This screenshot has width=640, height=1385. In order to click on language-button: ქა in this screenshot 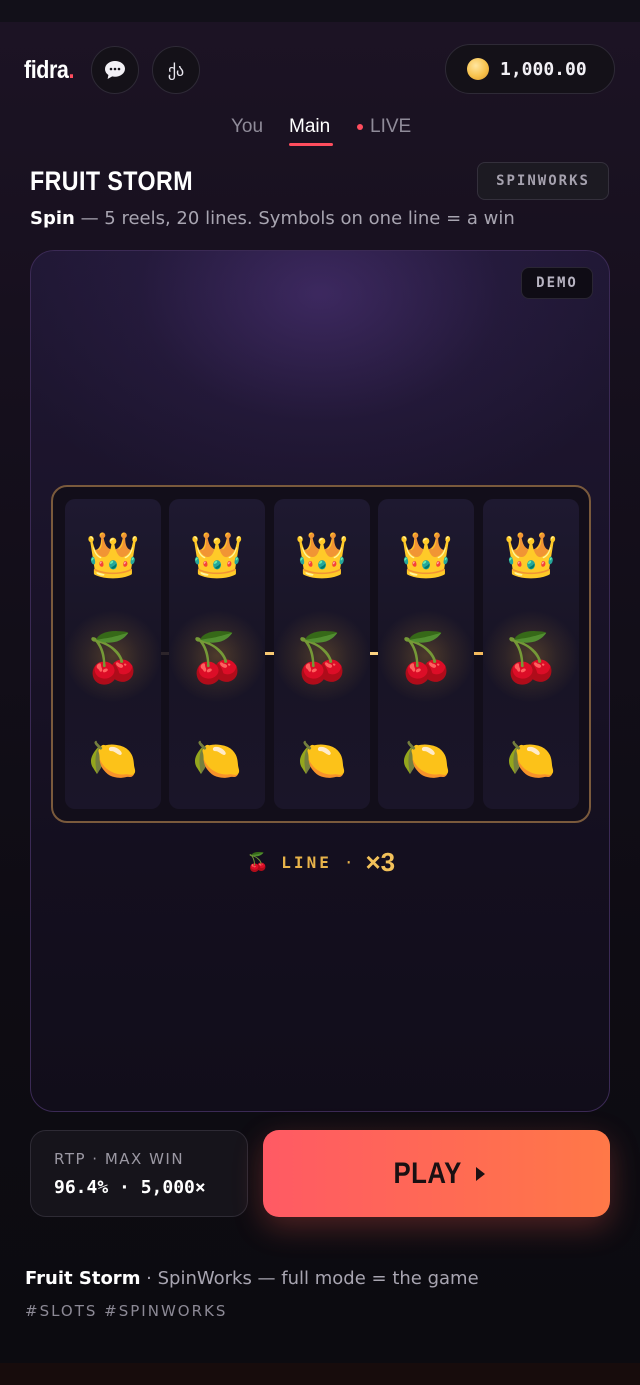, I will do `click(176, 70)`.